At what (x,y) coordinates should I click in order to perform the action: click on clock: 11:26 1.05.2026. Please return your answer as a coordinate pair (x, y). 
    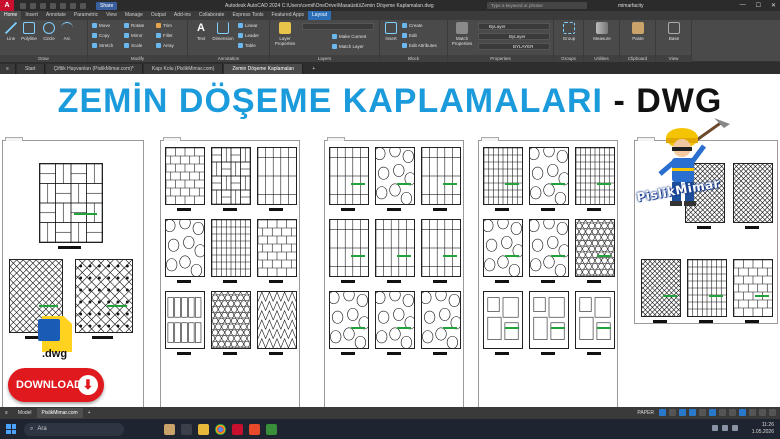
    Looking at the image, I should click on (763, 429).